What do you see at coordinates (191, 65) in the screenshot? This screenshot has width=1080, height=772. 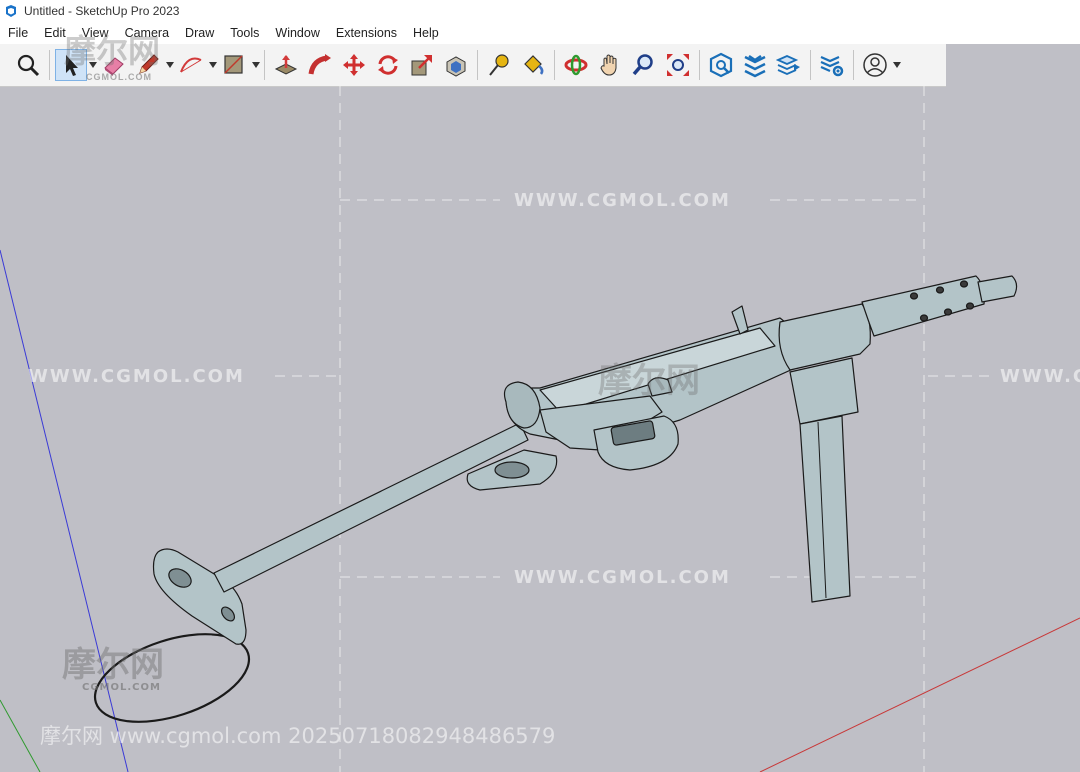 I see `arc-icon` at bounding box center [191, 65].